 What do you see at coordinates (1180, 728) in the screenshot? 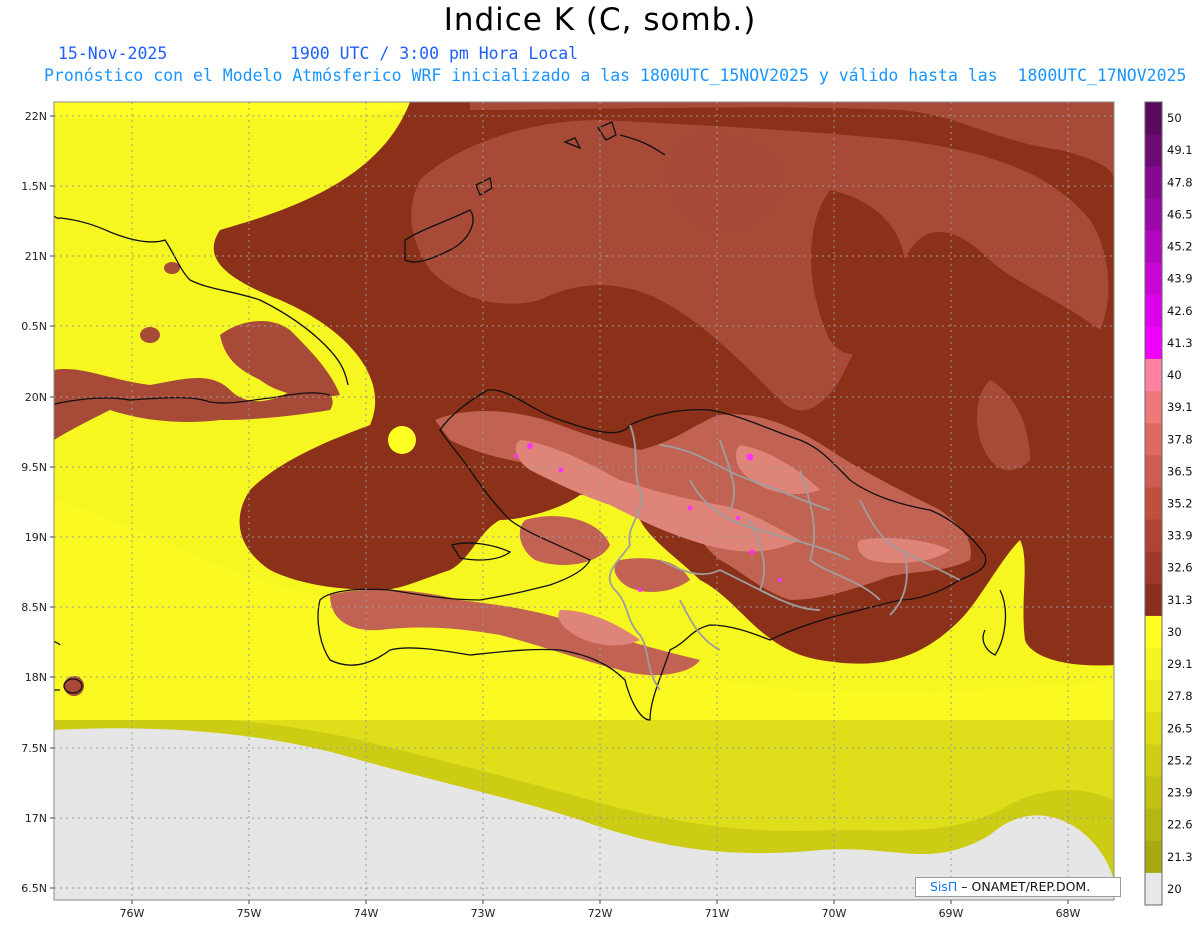
I see `colorbar-label: 26.5` at bounding box center [1180, 728].